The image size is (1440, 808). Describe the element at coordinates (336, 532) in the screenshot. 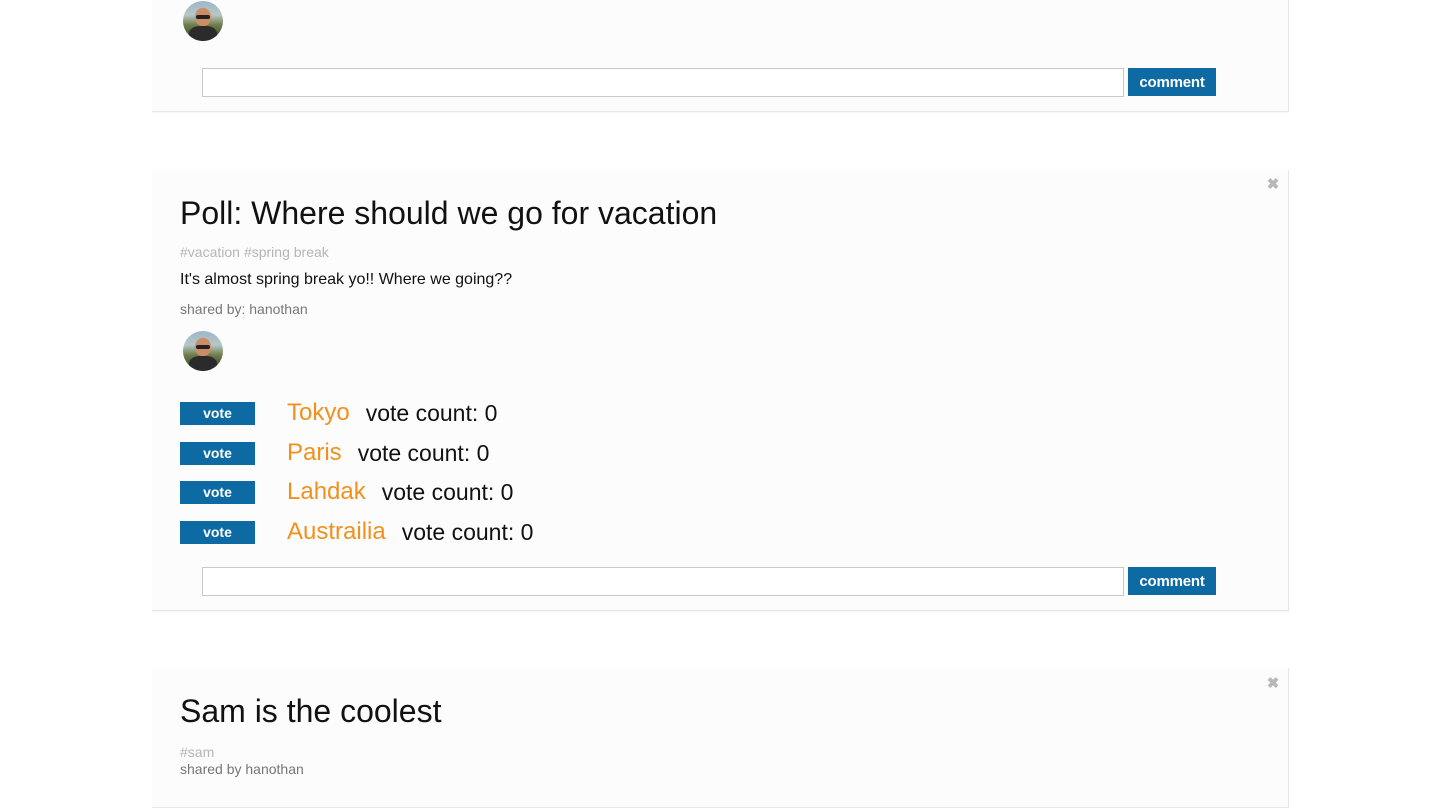

I see `option-name: Austrailia` at that location.